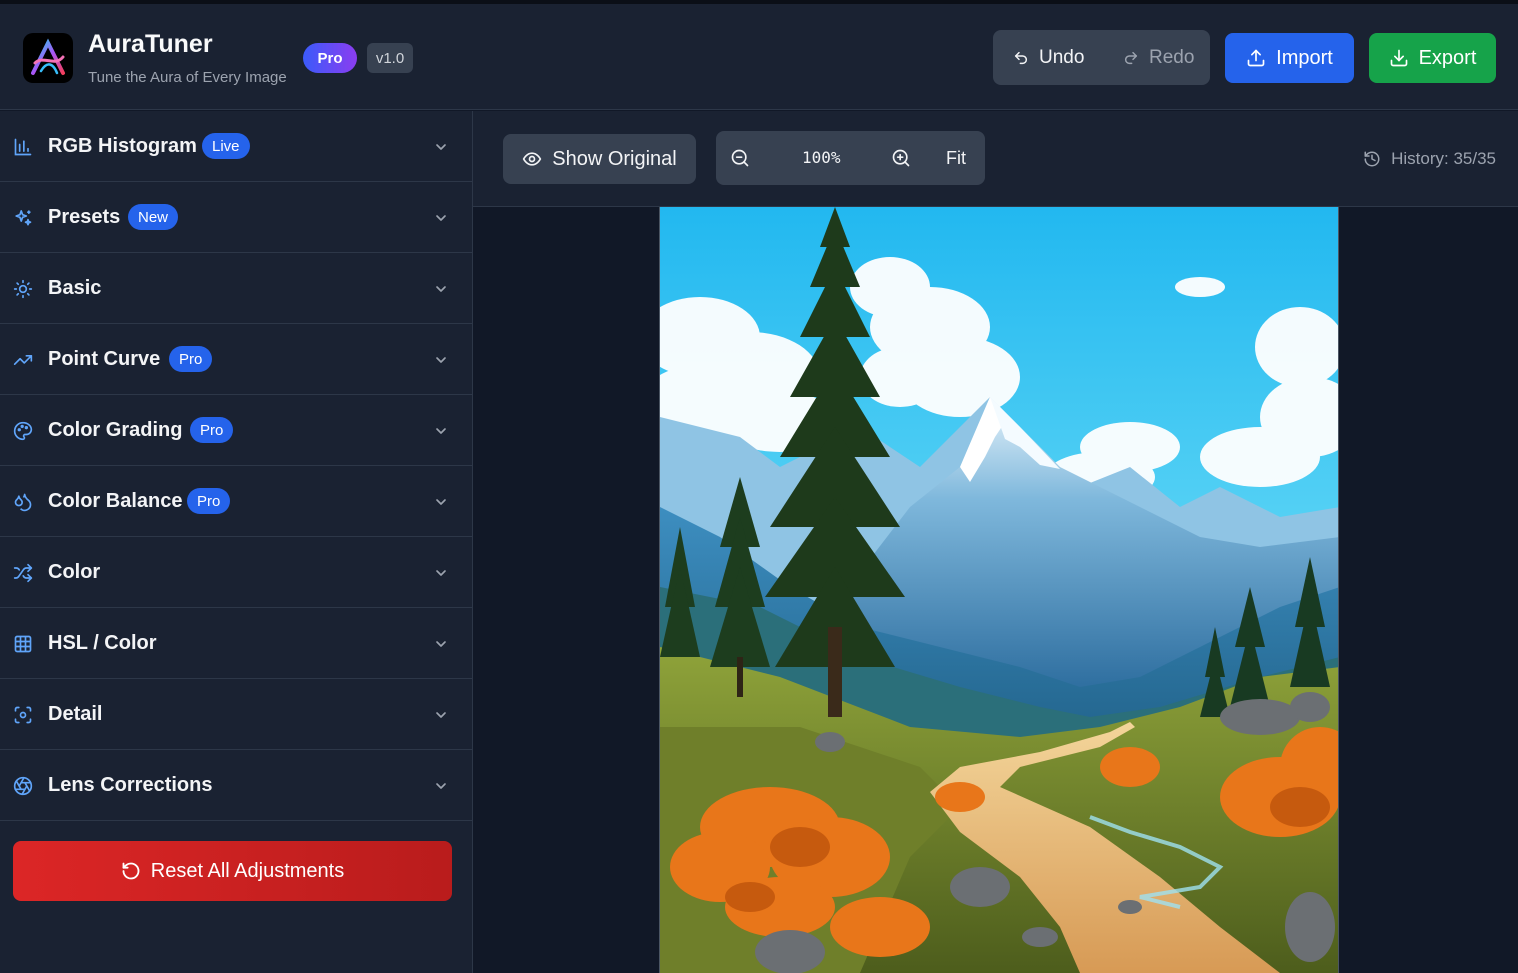 This screenshot has width=1518, height=973. What do you see at coordinates (122, 145) in the screenshot?
I see `panel-label: RGB Histogram` at bounding box center [122, 145].